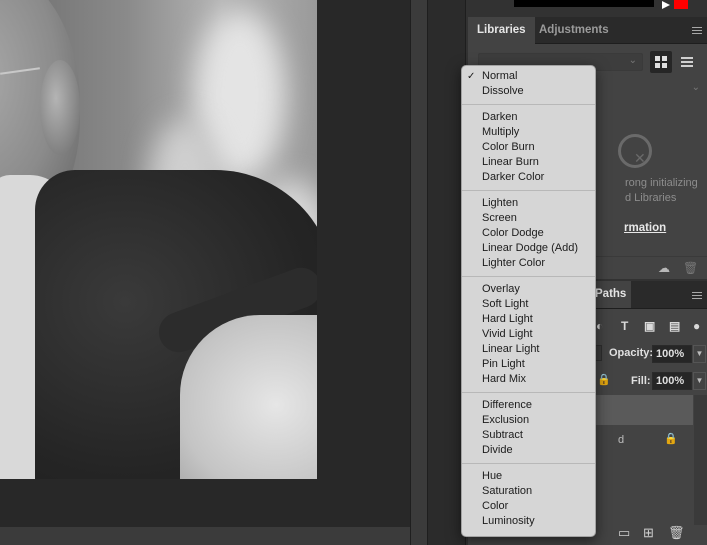  Describe the element at coordinates (528, 117) in the screenshot. I see `blend-mode-item: Darken` at that location.